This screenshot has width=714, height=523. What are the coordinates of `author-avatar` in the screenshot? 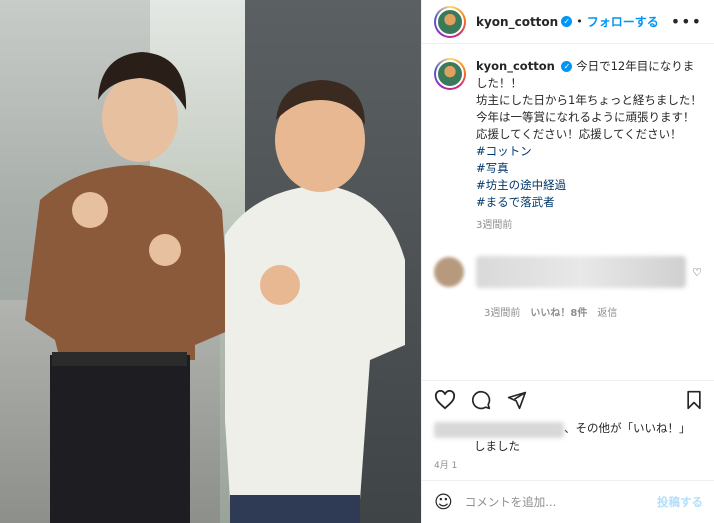 It's located at (450, 21).